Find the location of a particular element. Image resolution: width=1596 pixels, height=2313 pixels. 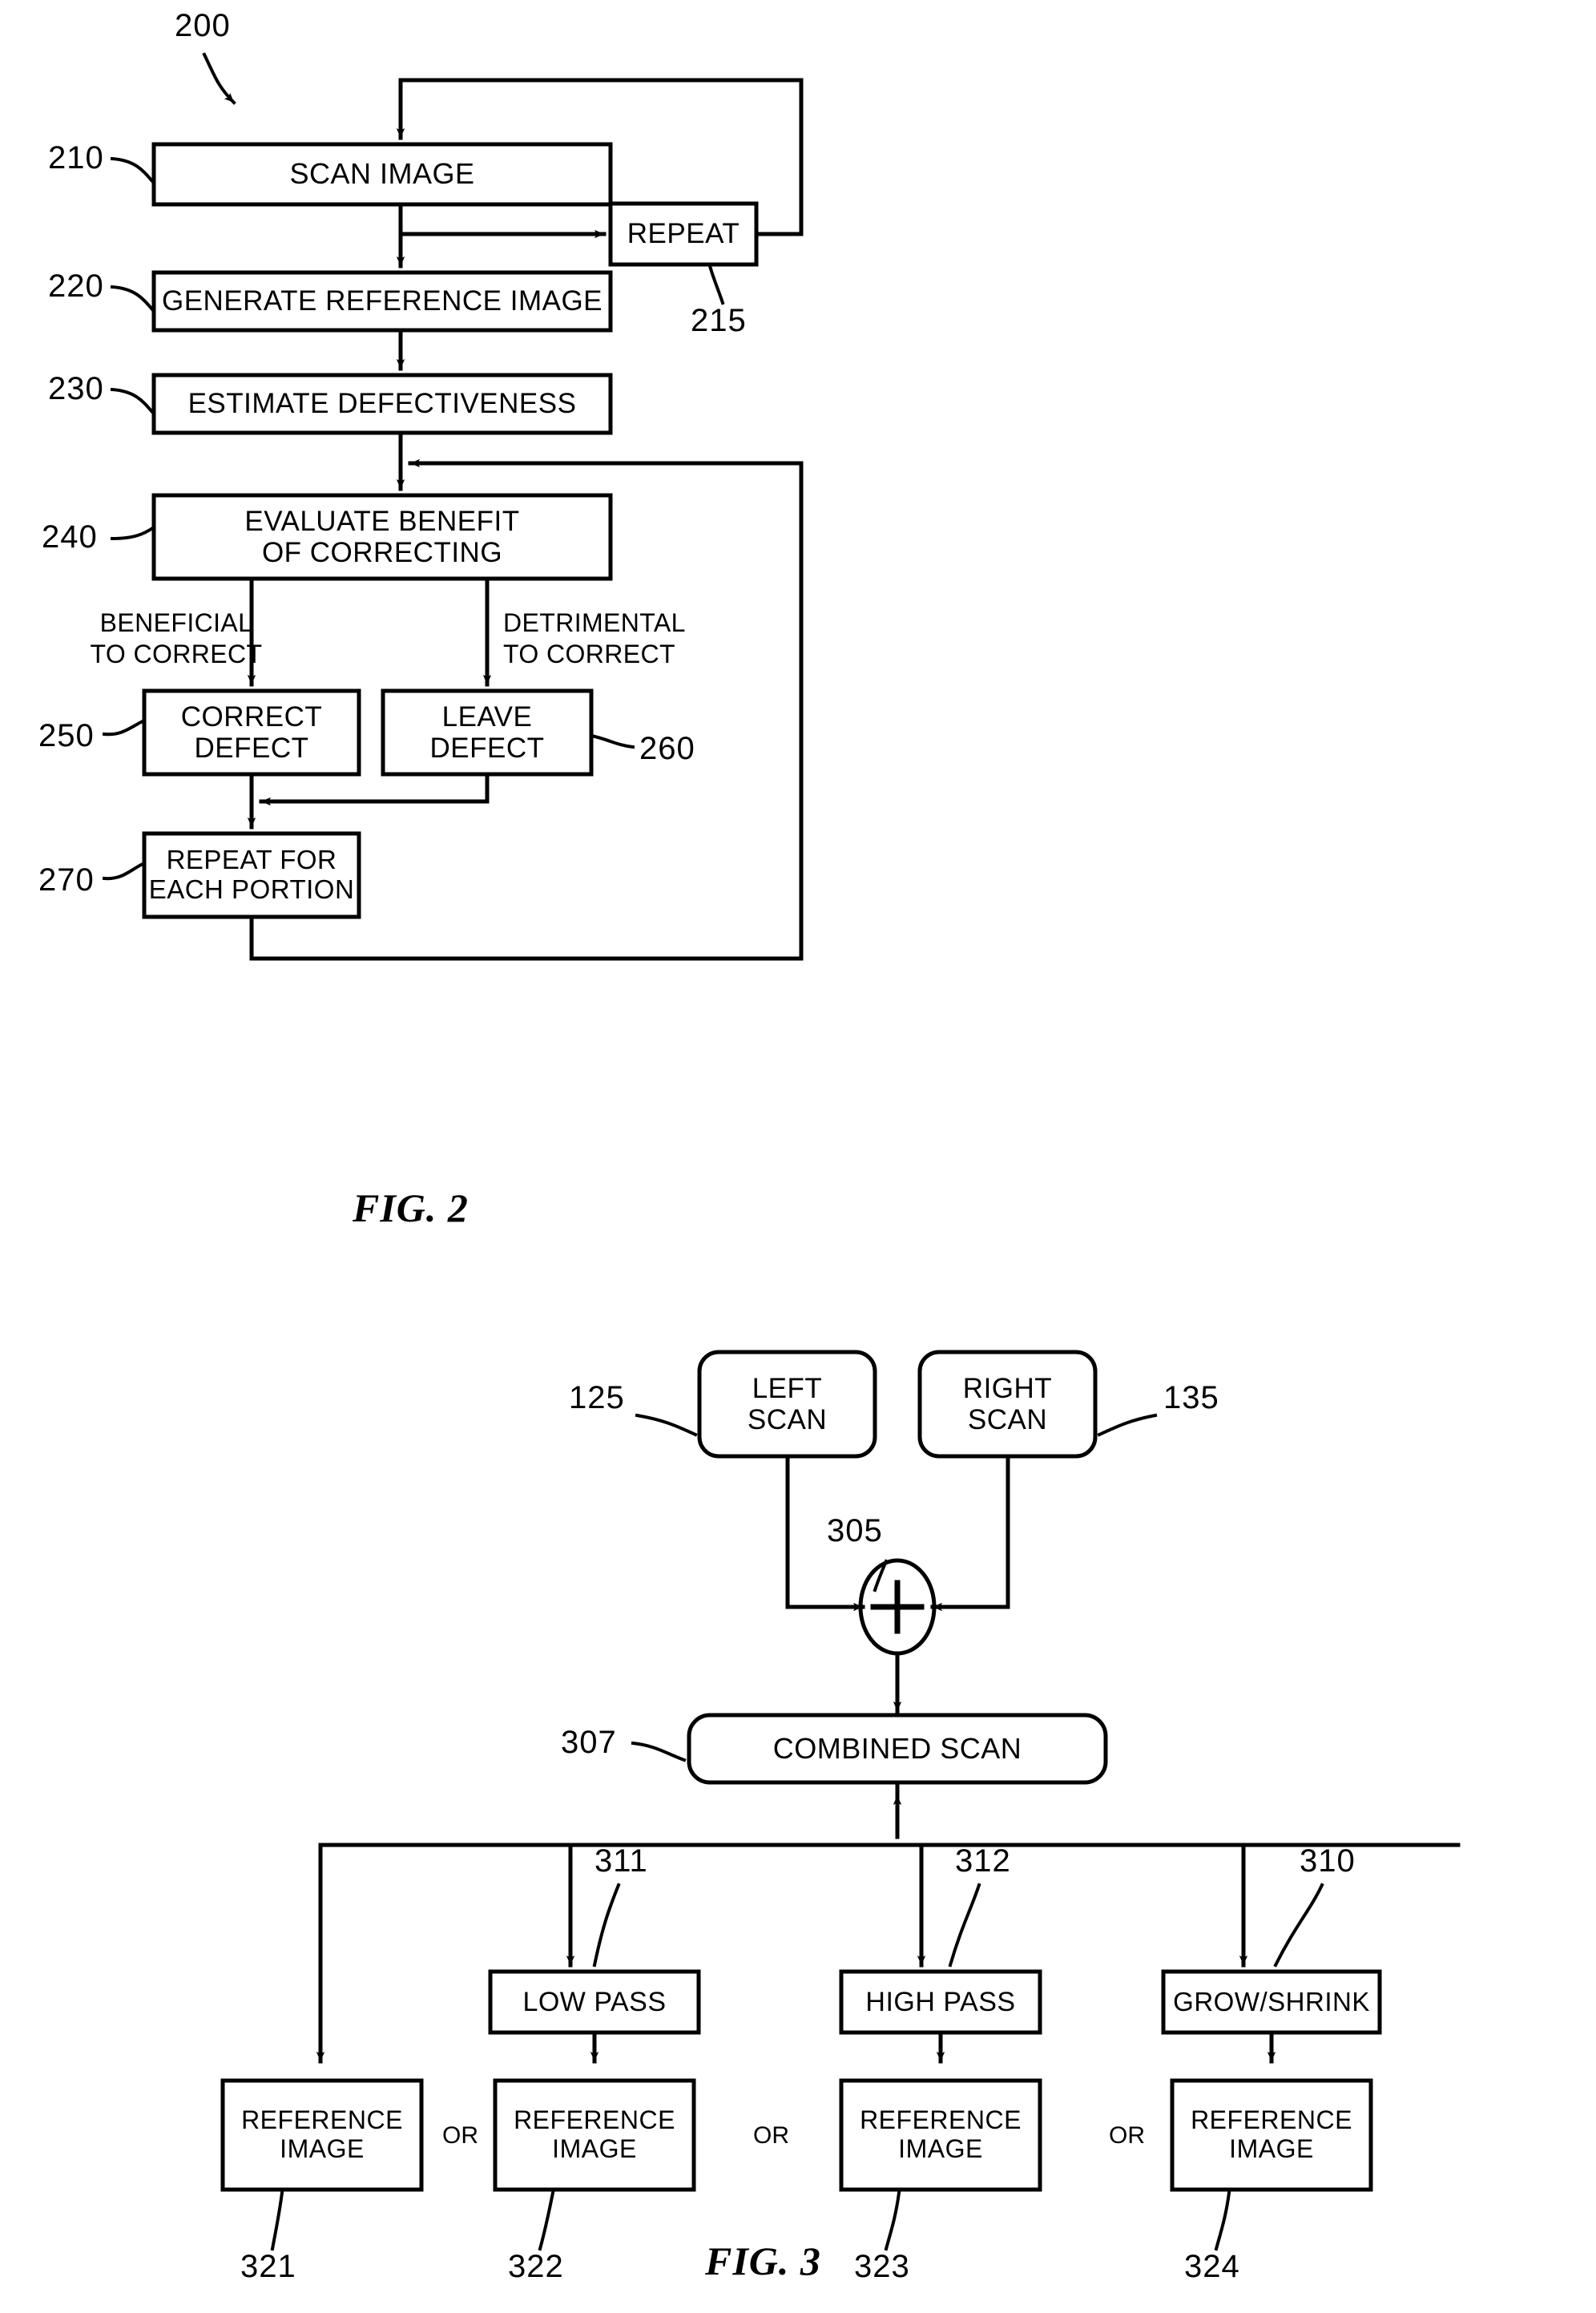

ref-tag-250: 250 is located at coordinates (66, 735).